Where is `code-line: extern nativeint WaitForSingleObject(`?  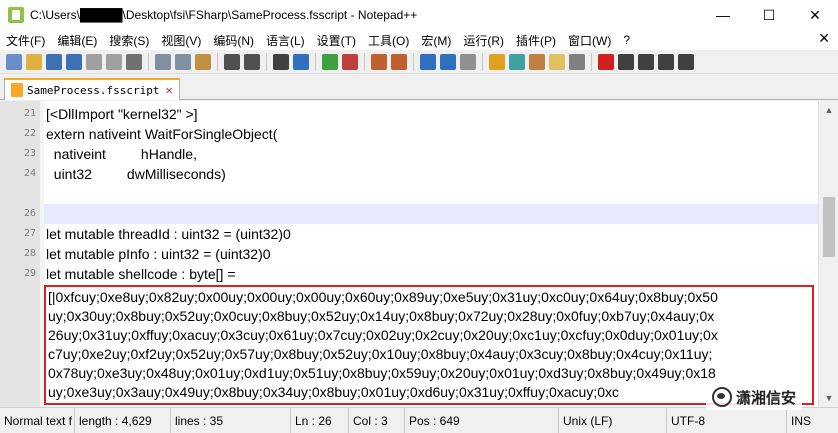
code-line: extern nativeint WaitForSingleObject( is located at coordinates (431, 134).